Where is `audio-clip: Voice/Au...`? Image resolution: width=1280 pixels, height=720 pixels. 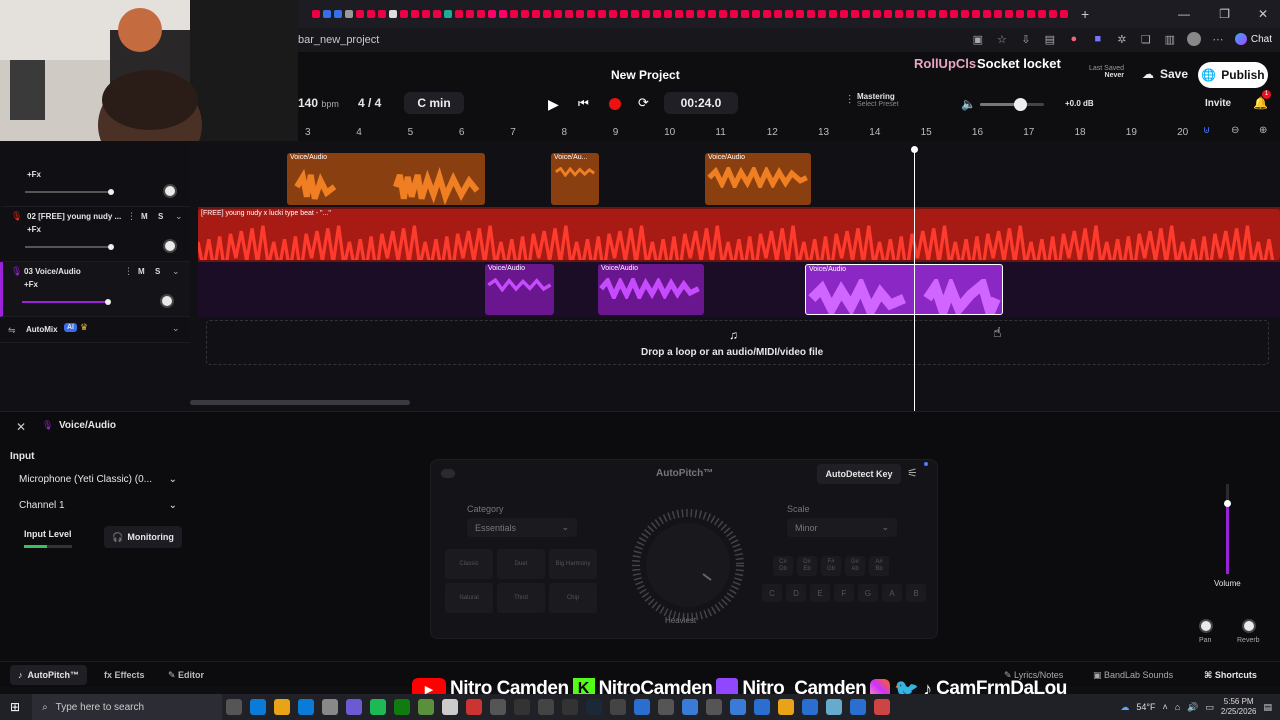
audio-clip: Voice/Au... is located at coordinates (575, 179).